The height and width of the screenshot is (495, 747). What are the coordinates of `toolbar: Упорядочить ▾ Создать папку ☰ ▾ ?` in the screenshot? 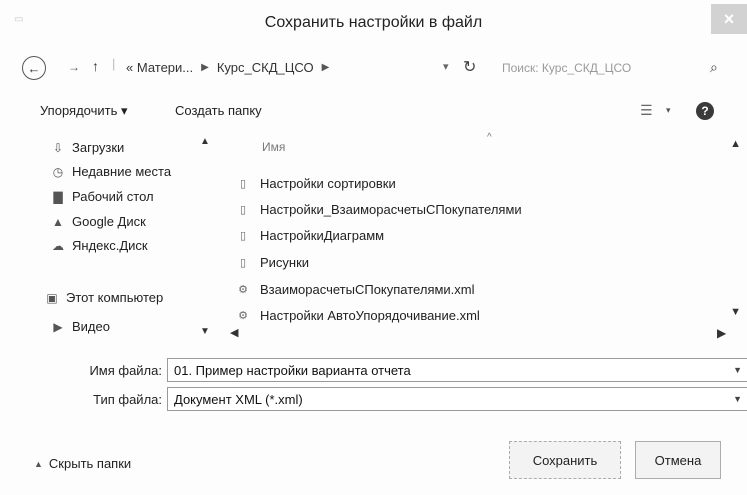 It's located at (373, 112).